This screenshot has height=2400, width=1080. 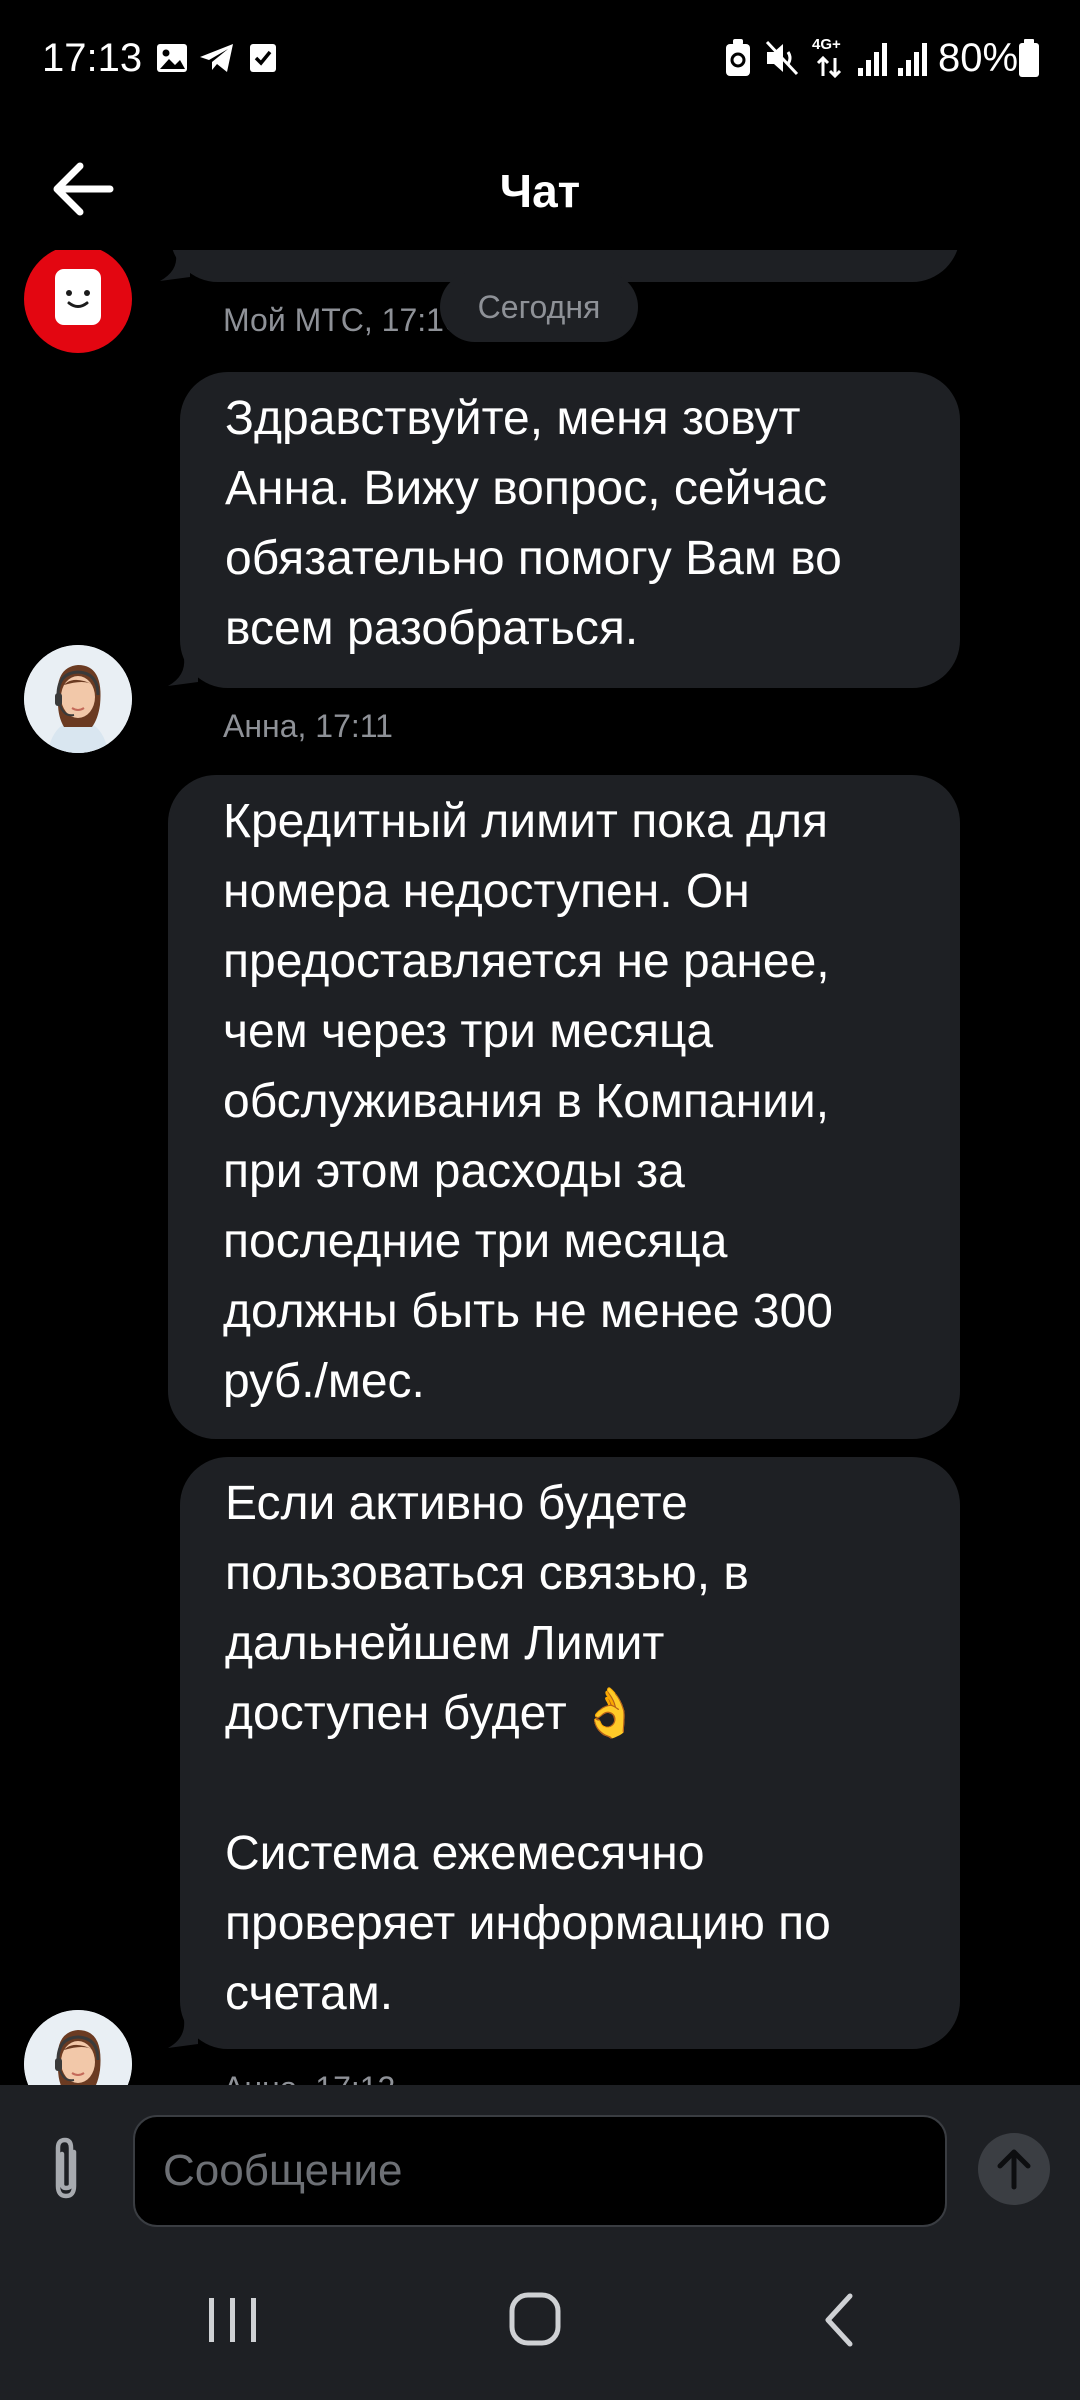 I want to click on mts-logo-icon, so click(x=78, y=297).